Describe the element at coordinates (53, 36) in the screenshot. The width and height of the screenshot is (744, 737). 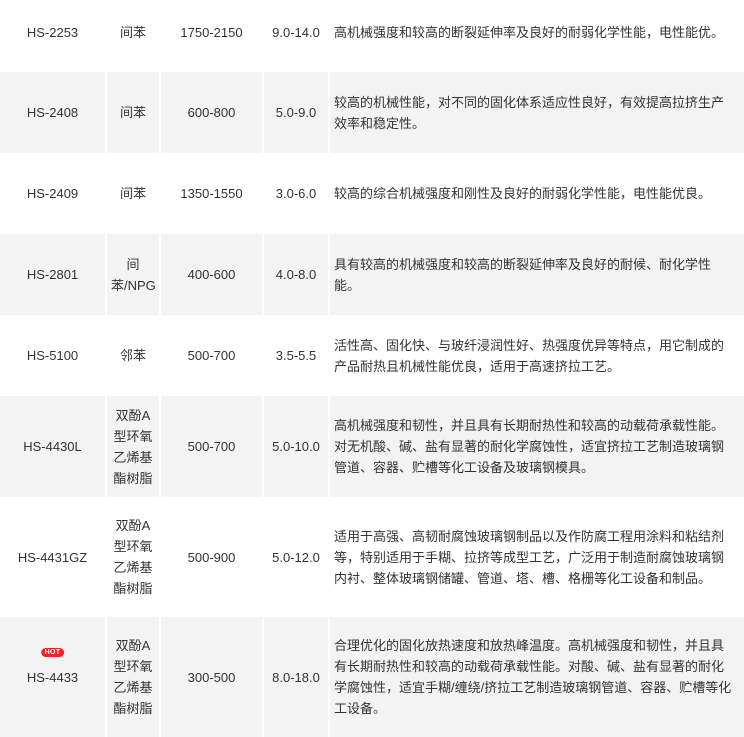
I see `product-code: HS-2253` at that location.